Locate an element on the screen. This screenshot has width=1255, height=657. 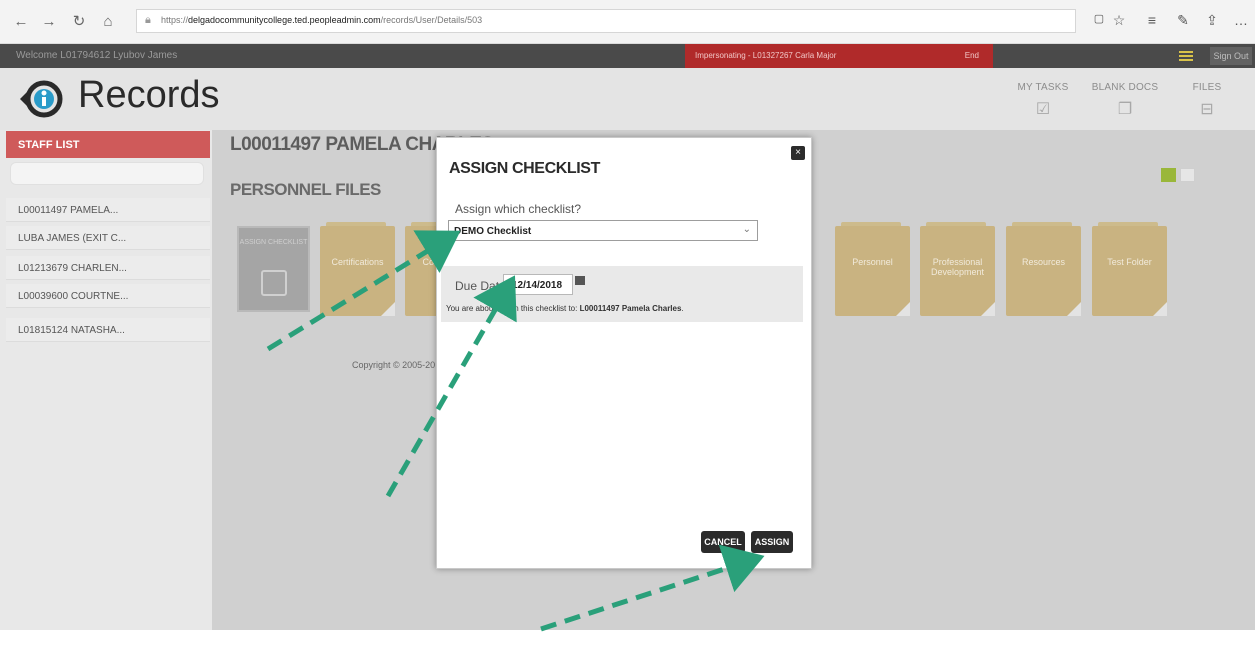
tab-files: FILES ⊟ is located at coordinates (1207, 100).